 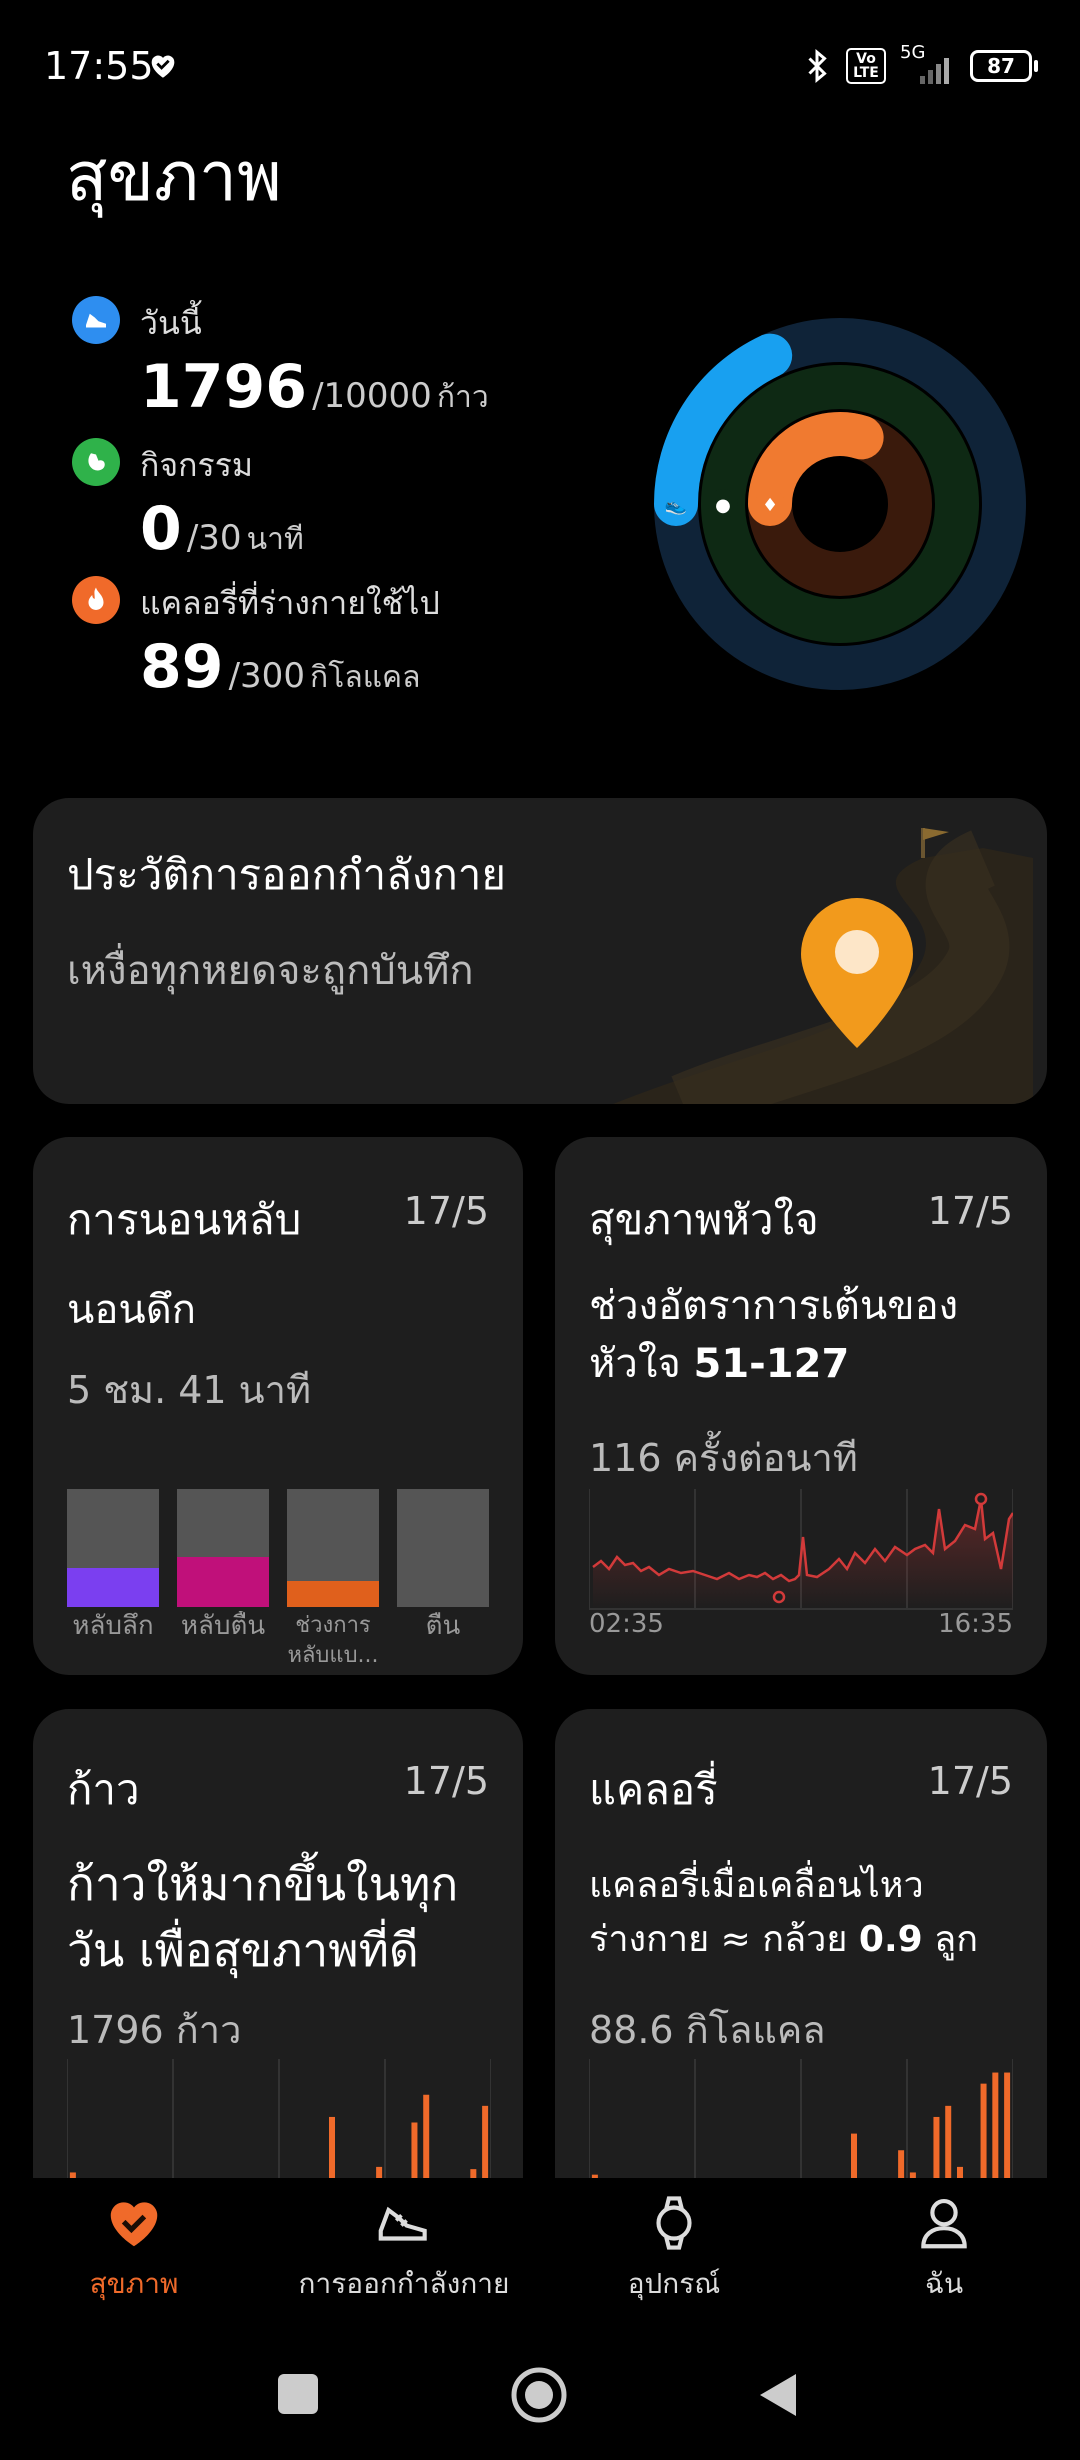 What do you see at coordinates (243, 1950) in the screenshot?
I see `steps-headline-line2: วัน เพื่อสุขภาพที่ดี` at bounding box center [243, 1950].